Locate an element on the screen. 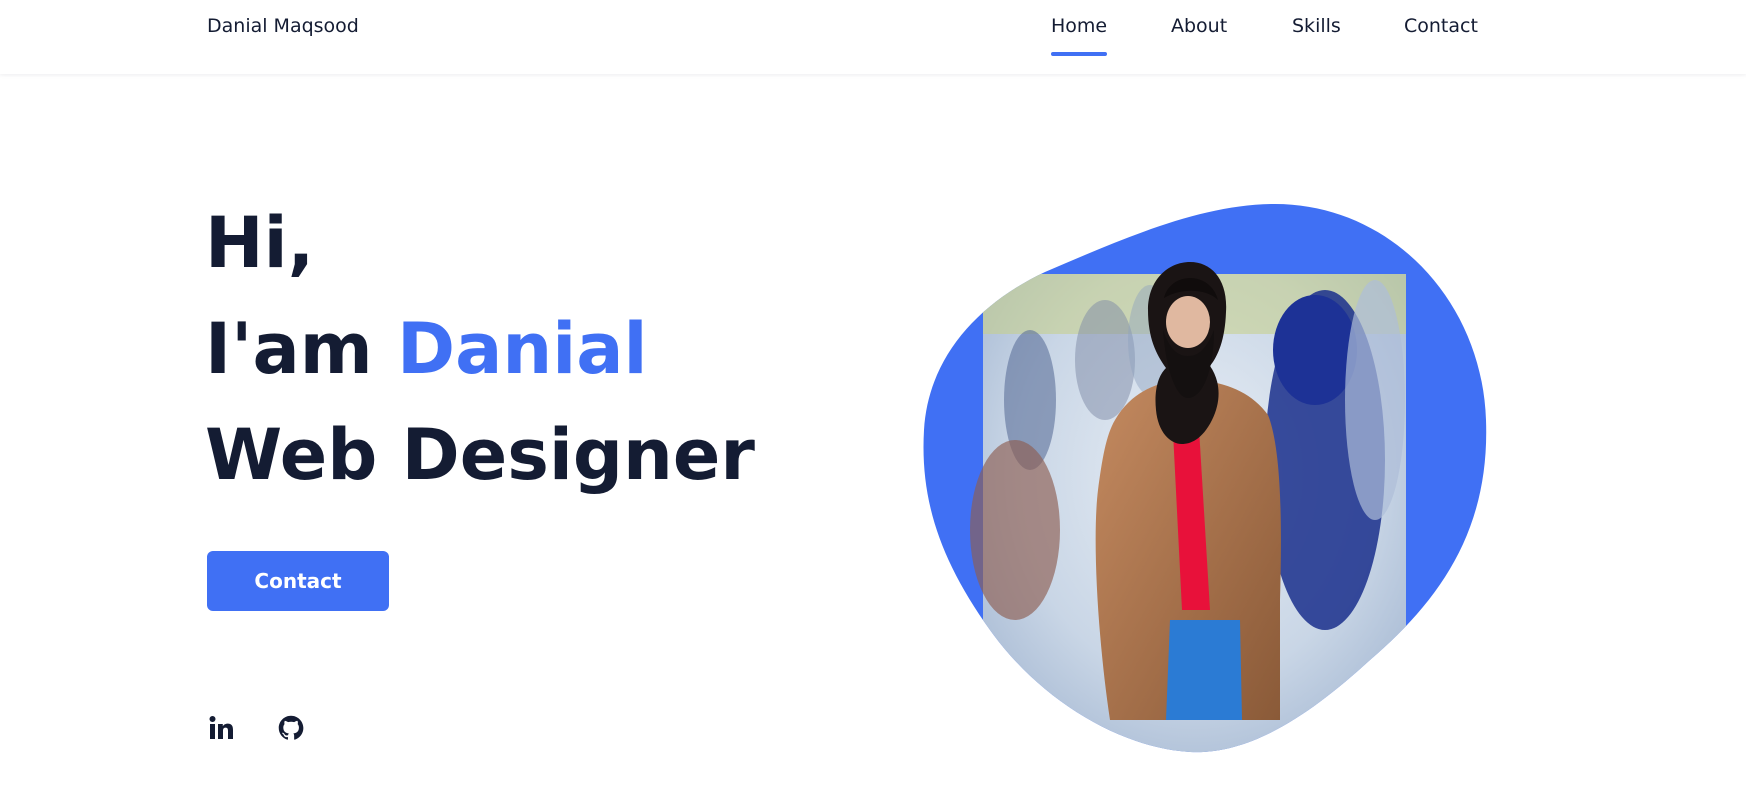  linkedin-link is located at coordinates (221, 728).